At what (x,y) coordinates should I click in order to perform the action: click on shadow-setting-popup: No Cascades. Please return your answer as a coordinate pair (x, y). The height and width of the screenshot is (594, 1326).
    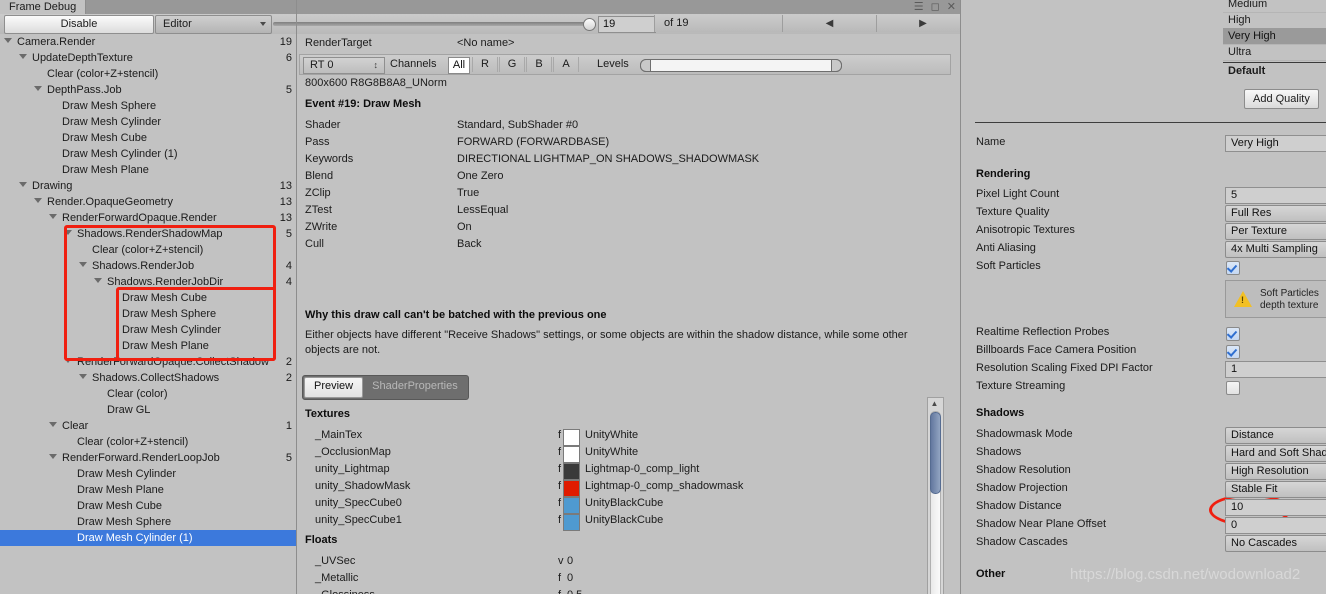
    Looking at the image, I should click on (1275, 543).